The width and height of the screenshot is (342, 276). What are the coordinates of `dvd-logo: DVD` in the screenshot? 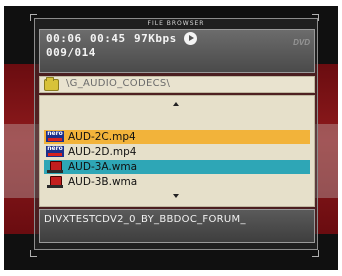 It's located at (301, 42).